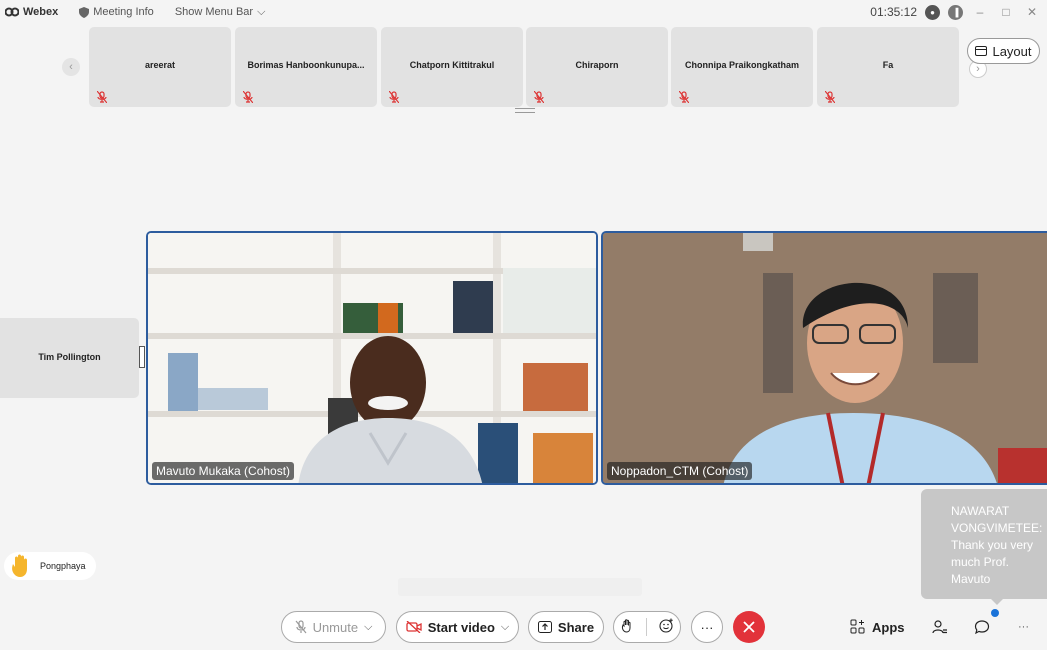 This screenshot has height=650, width=1047. I want to click on participant-name: areerat, so click(160, 65).